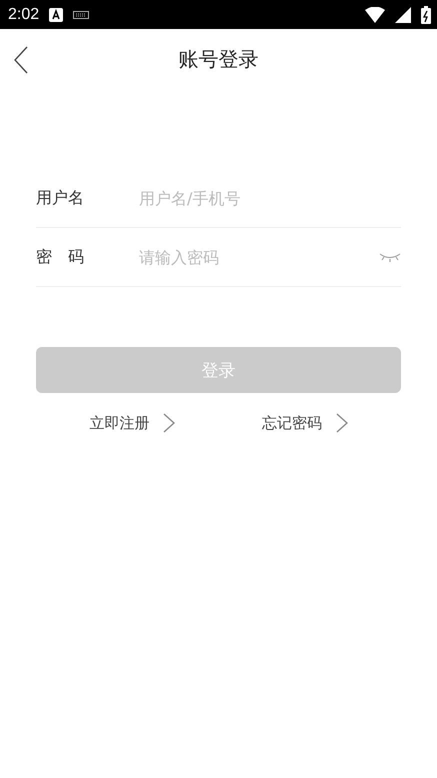 The height and width of the screenshot is (778, 437). I want to click on link-button: 忘记密码, so click(305, 423).